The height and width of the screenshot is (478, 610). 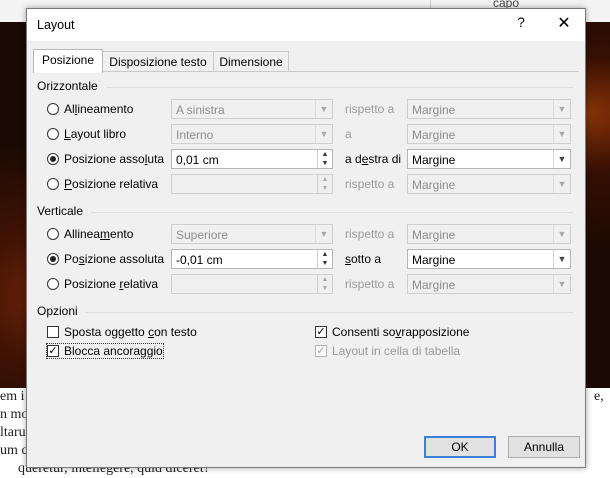 What do you see at coordinates (251, 61) in the screenshot?
I see `tab-dimensione: Dimensione` at bounding box center [251, 61].